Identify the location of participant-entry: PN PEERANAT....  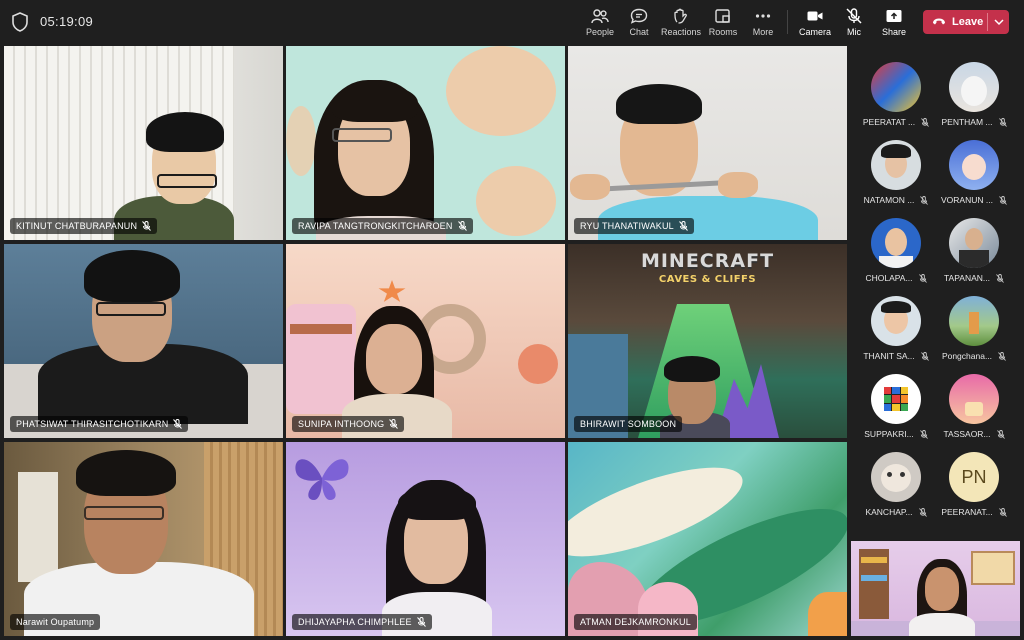
(974, 487).